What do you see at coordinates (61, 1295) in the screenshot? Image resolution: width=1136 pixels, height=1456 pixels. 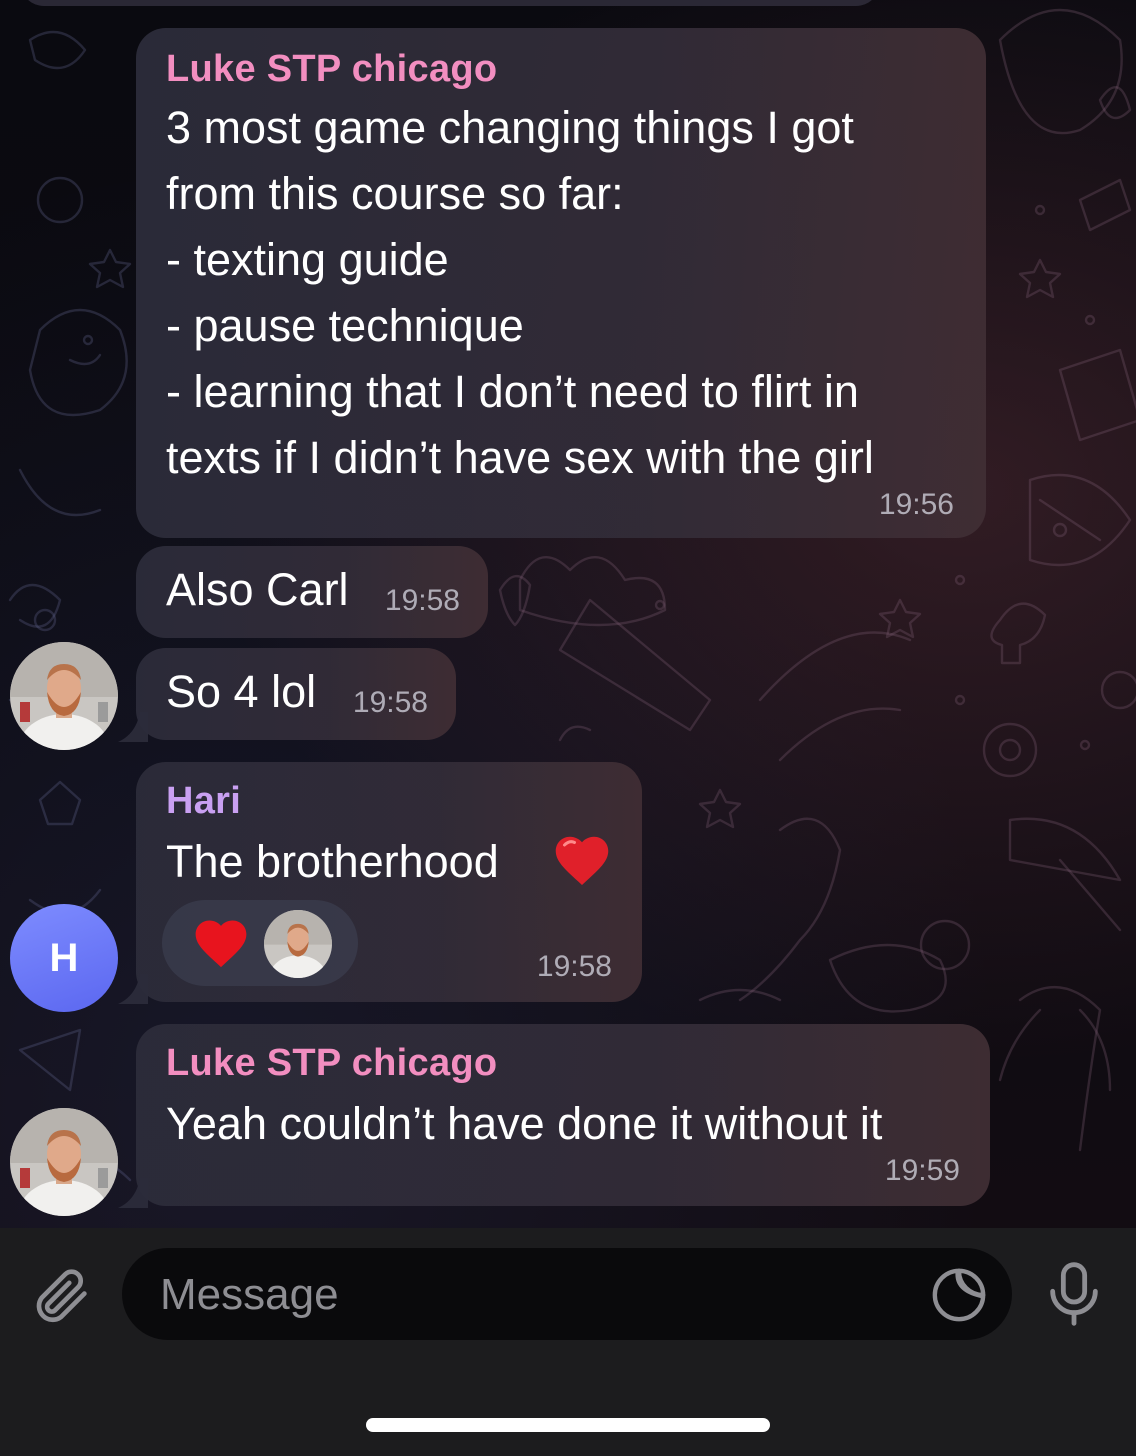 I see `paperclip-icon` at bounding box center [61, 1295].